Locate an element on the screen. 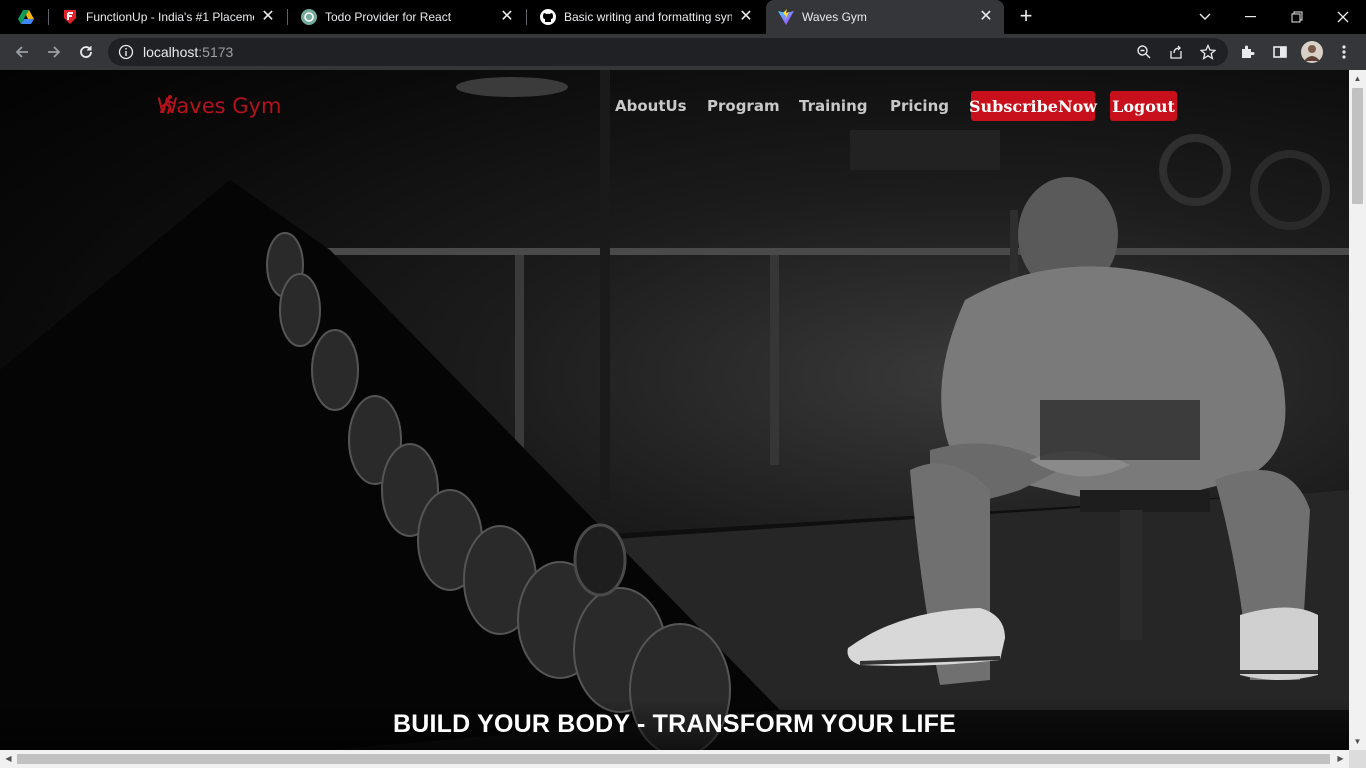 The height and width of the screenshot is (768, 1366). tab-title: FunctionUp - India's #1 Placemen is located at coordinates (170, 17).